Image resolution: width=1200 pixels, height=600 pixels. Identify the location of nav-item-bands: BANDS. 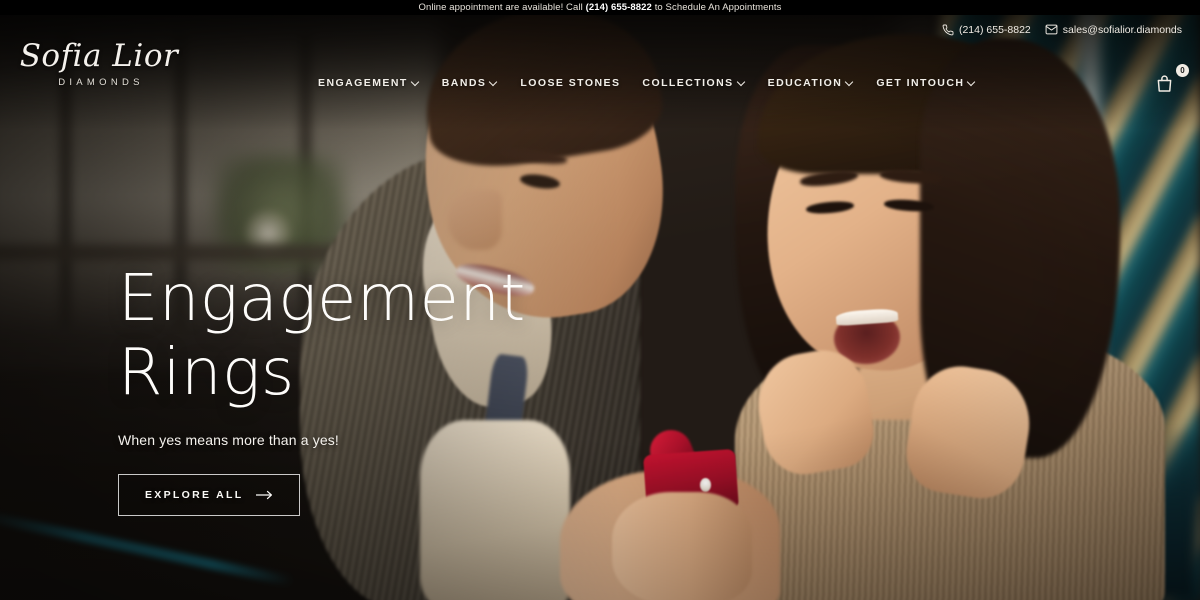
(481, 83).